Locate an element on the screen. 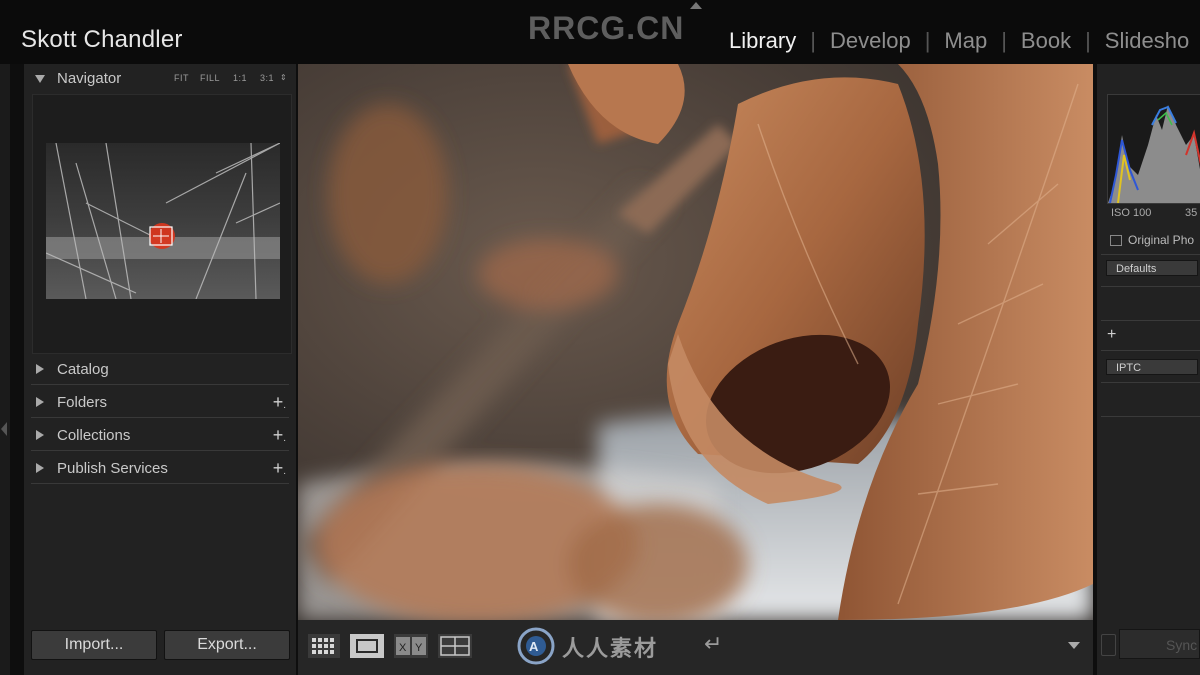 The height and width of the screenshot is (675, 1200). site-logo-text: 人人素材 is located at coordinates (610, 648).